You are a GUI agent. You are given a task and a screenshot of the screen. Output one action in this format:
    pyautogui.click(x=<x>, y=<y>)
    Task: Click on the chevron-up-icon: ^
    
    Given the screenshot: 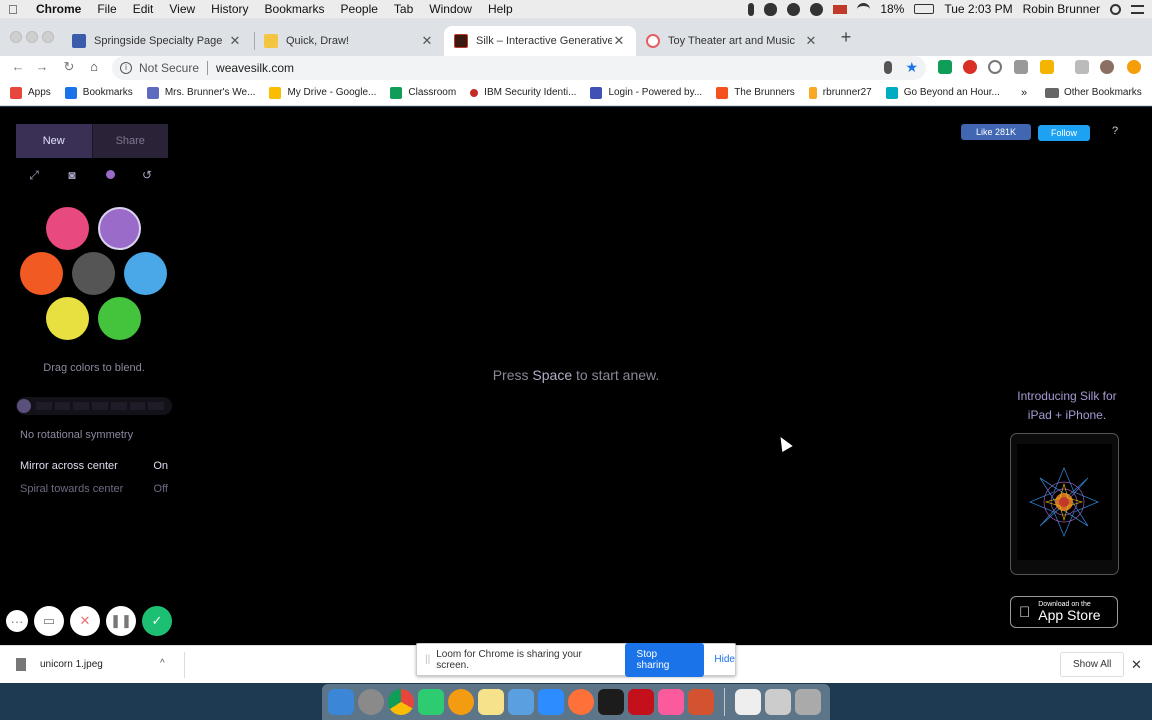 What is the action you would take?
    pyautogui.click(x=162, y=663)
    